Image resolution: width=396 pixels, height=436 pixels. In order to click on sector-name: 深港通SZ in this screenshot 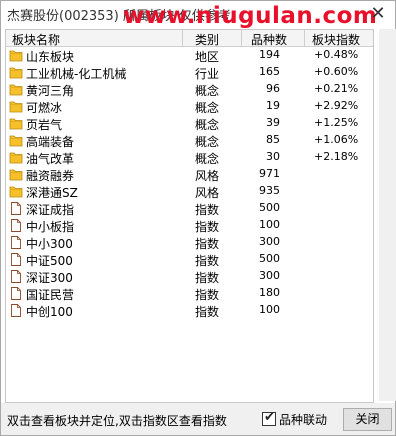, I will do `click(52, 193)`.